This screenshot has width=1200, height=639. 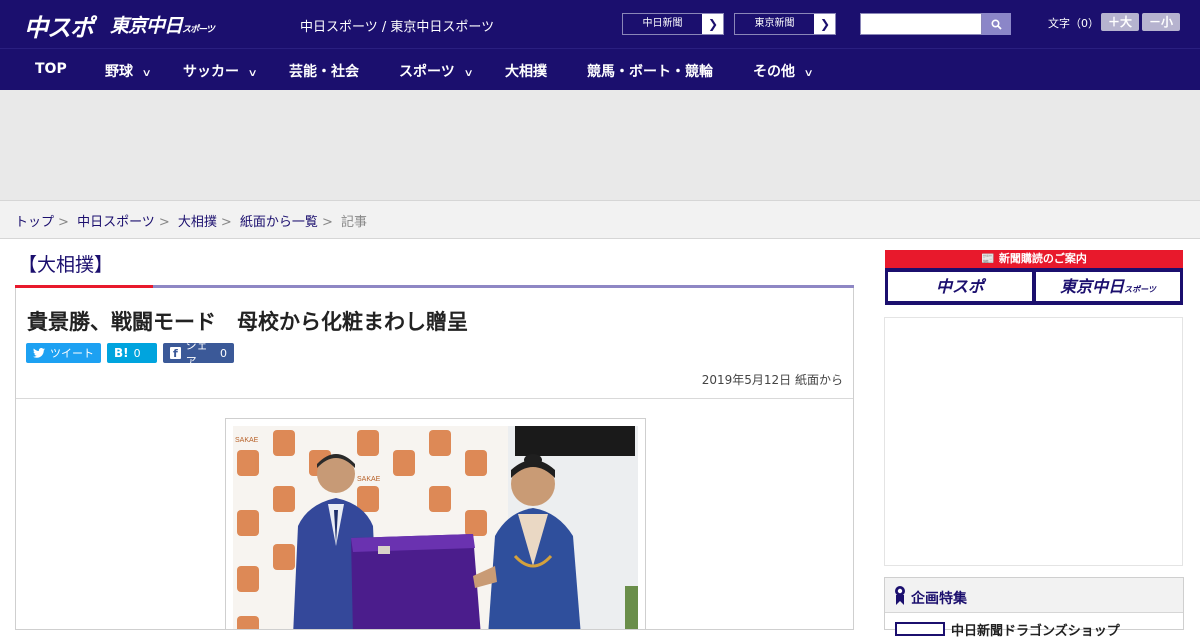 I want to click on subscription-caption: 📰 新聞購読のご案内, so click(x=1034, y=259).